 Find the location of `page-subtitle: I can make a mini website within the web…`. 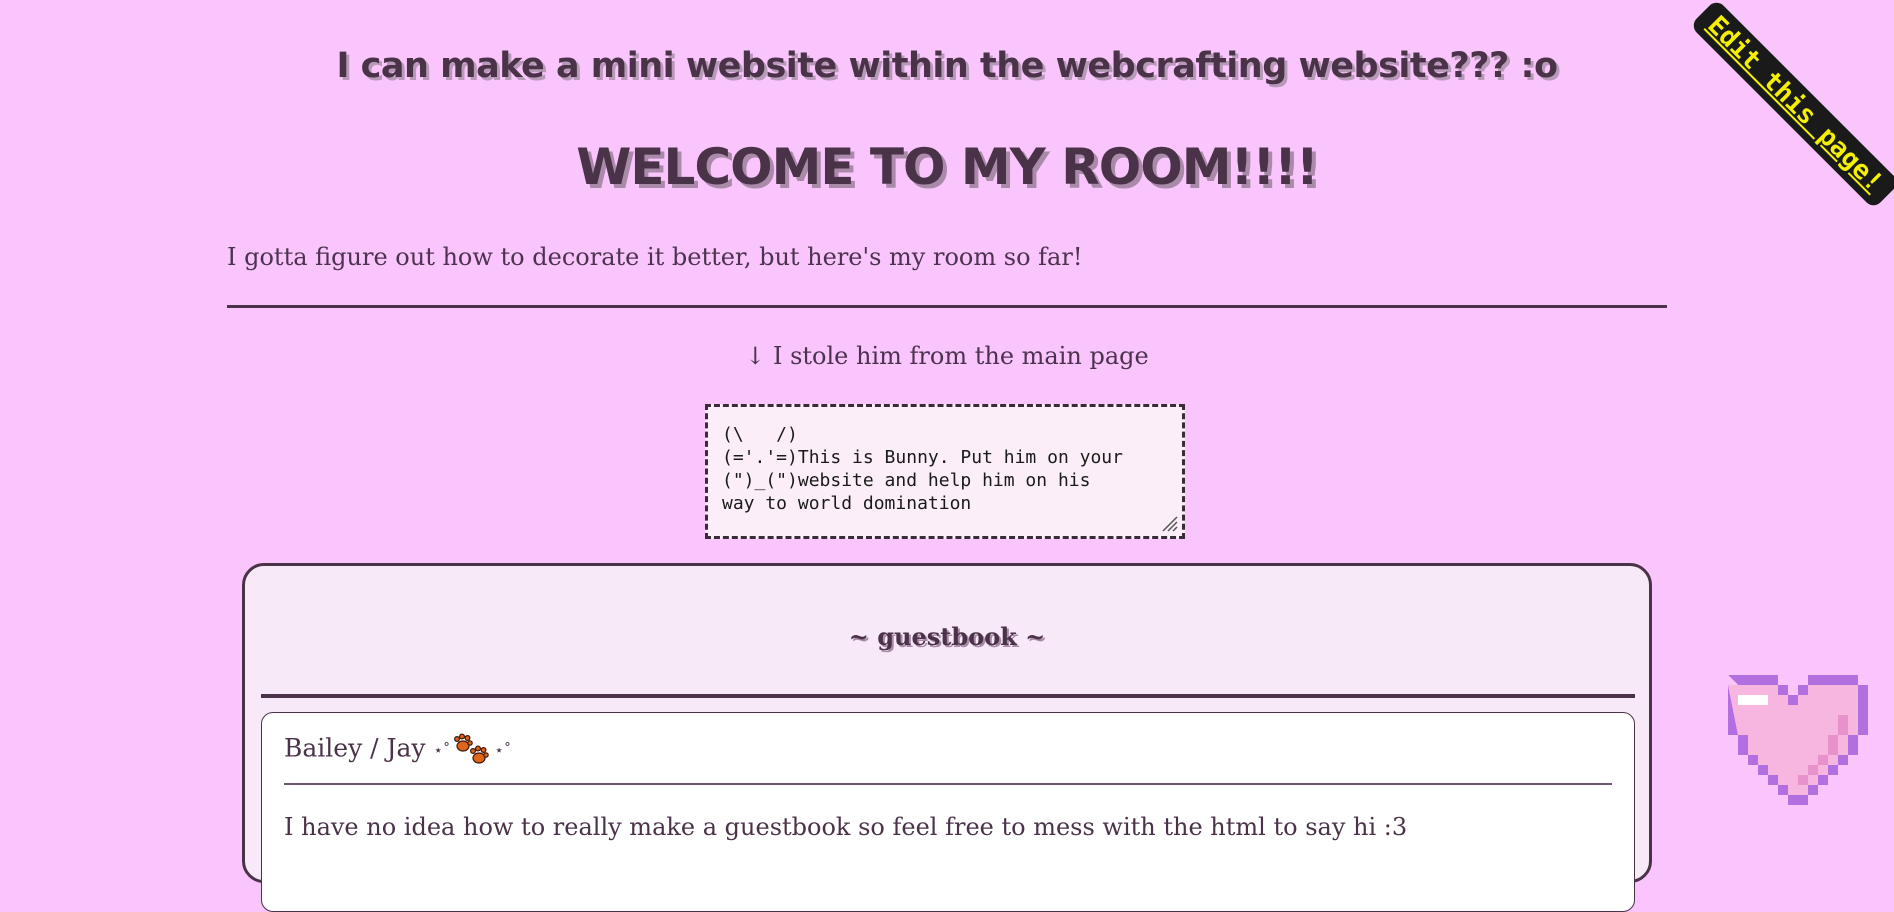

page-subtitle: I can make a mini website within the web… is located at coordinates (947, 66).